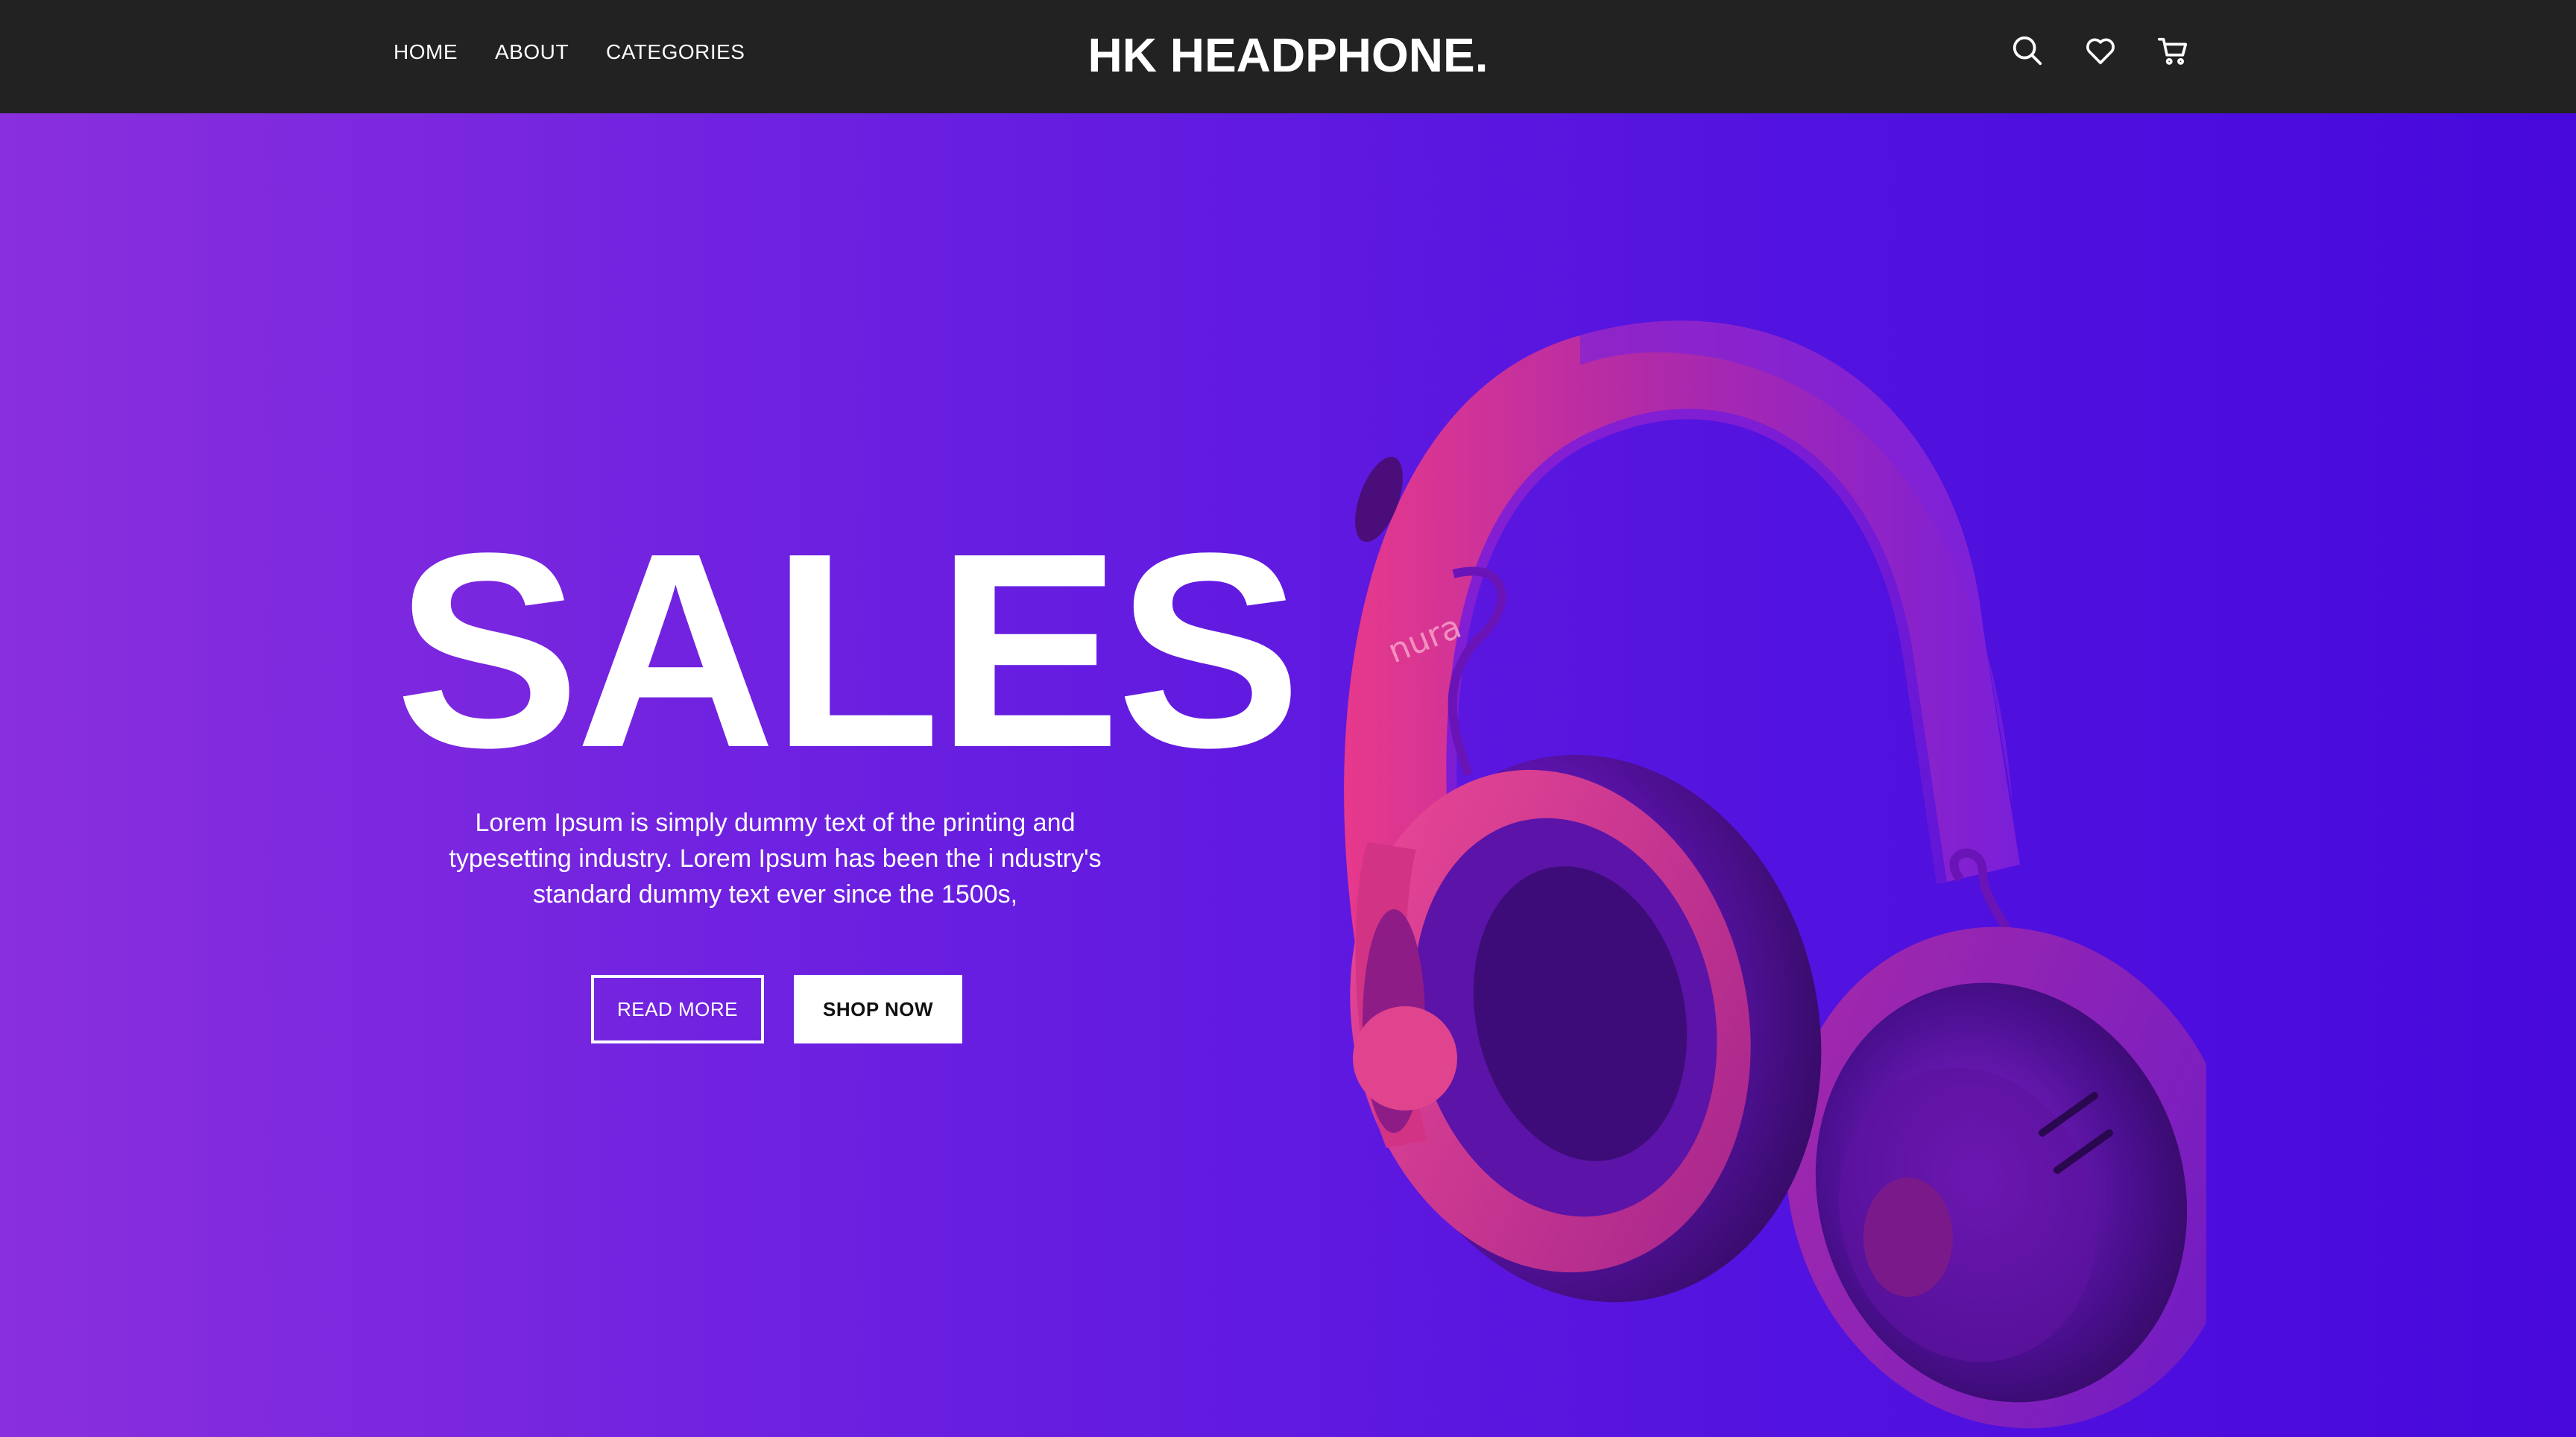 Image resolution: width=2576 pixels, height=1437 pixels. Describe the element at coordinates (878, 1009) in the screenshot. I see `shop-now-button: SHOP NOW` at that location.